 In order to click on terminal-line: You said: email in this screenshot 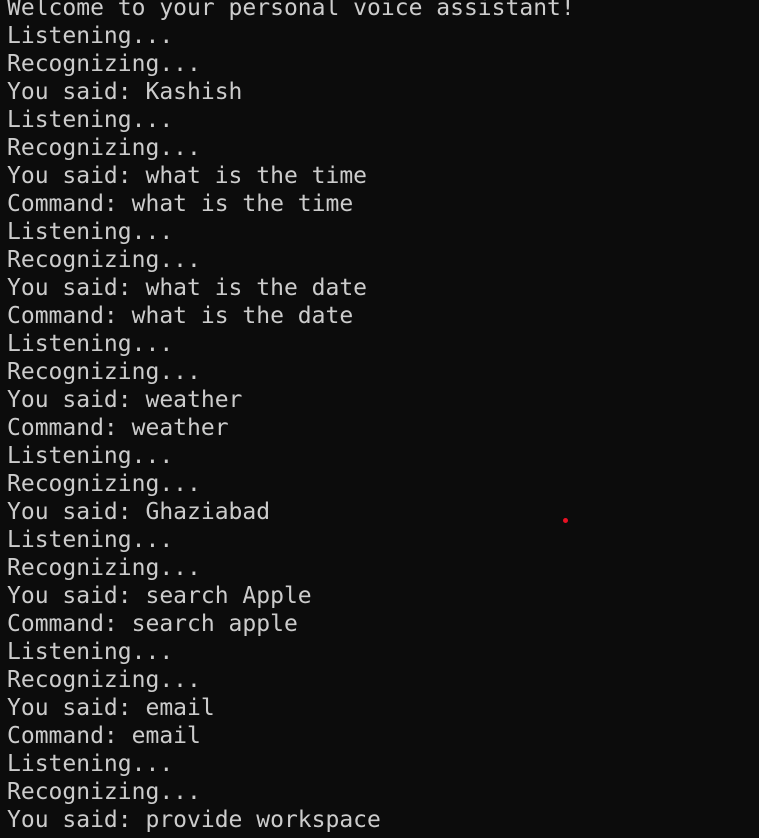, I will do `click(111, 708)`.